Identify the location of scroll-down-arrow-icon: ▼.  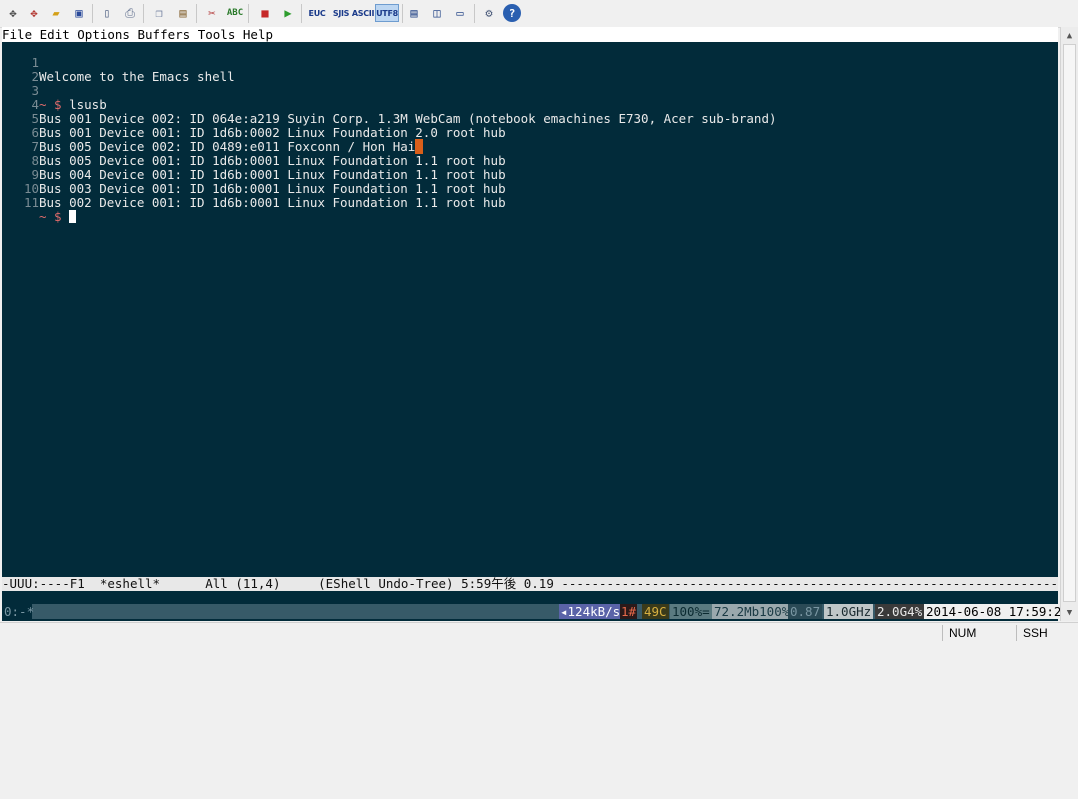
(1069, 612).